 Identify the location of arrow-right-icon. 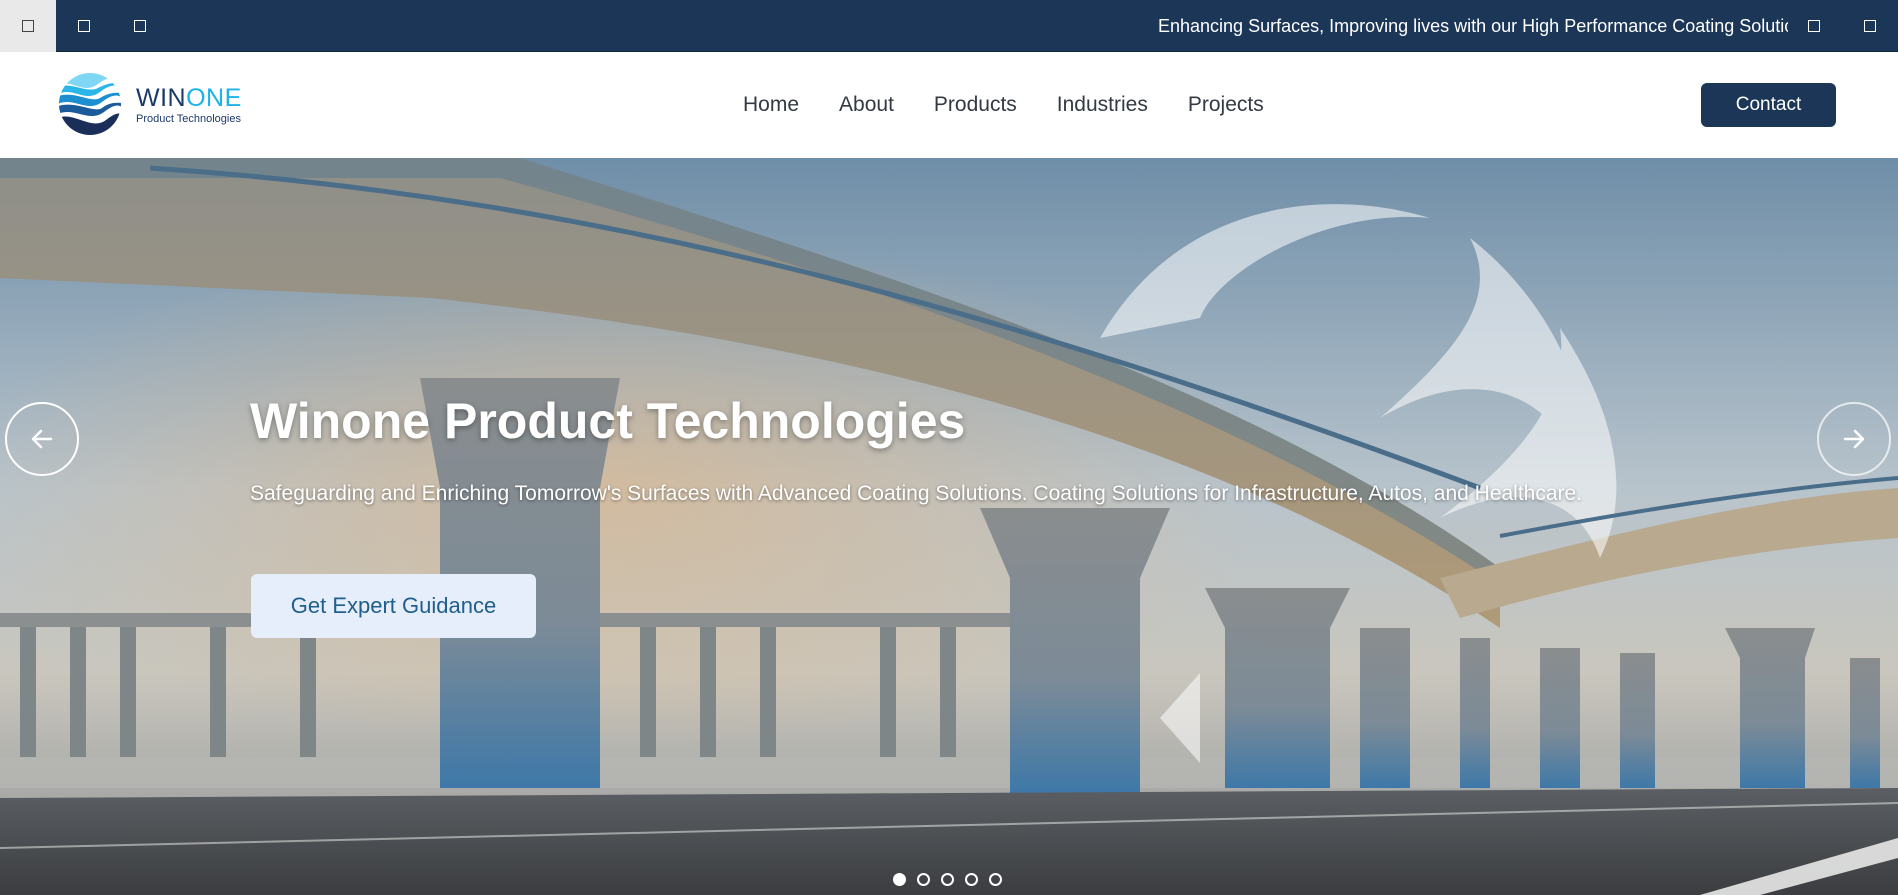
(1854, 439).